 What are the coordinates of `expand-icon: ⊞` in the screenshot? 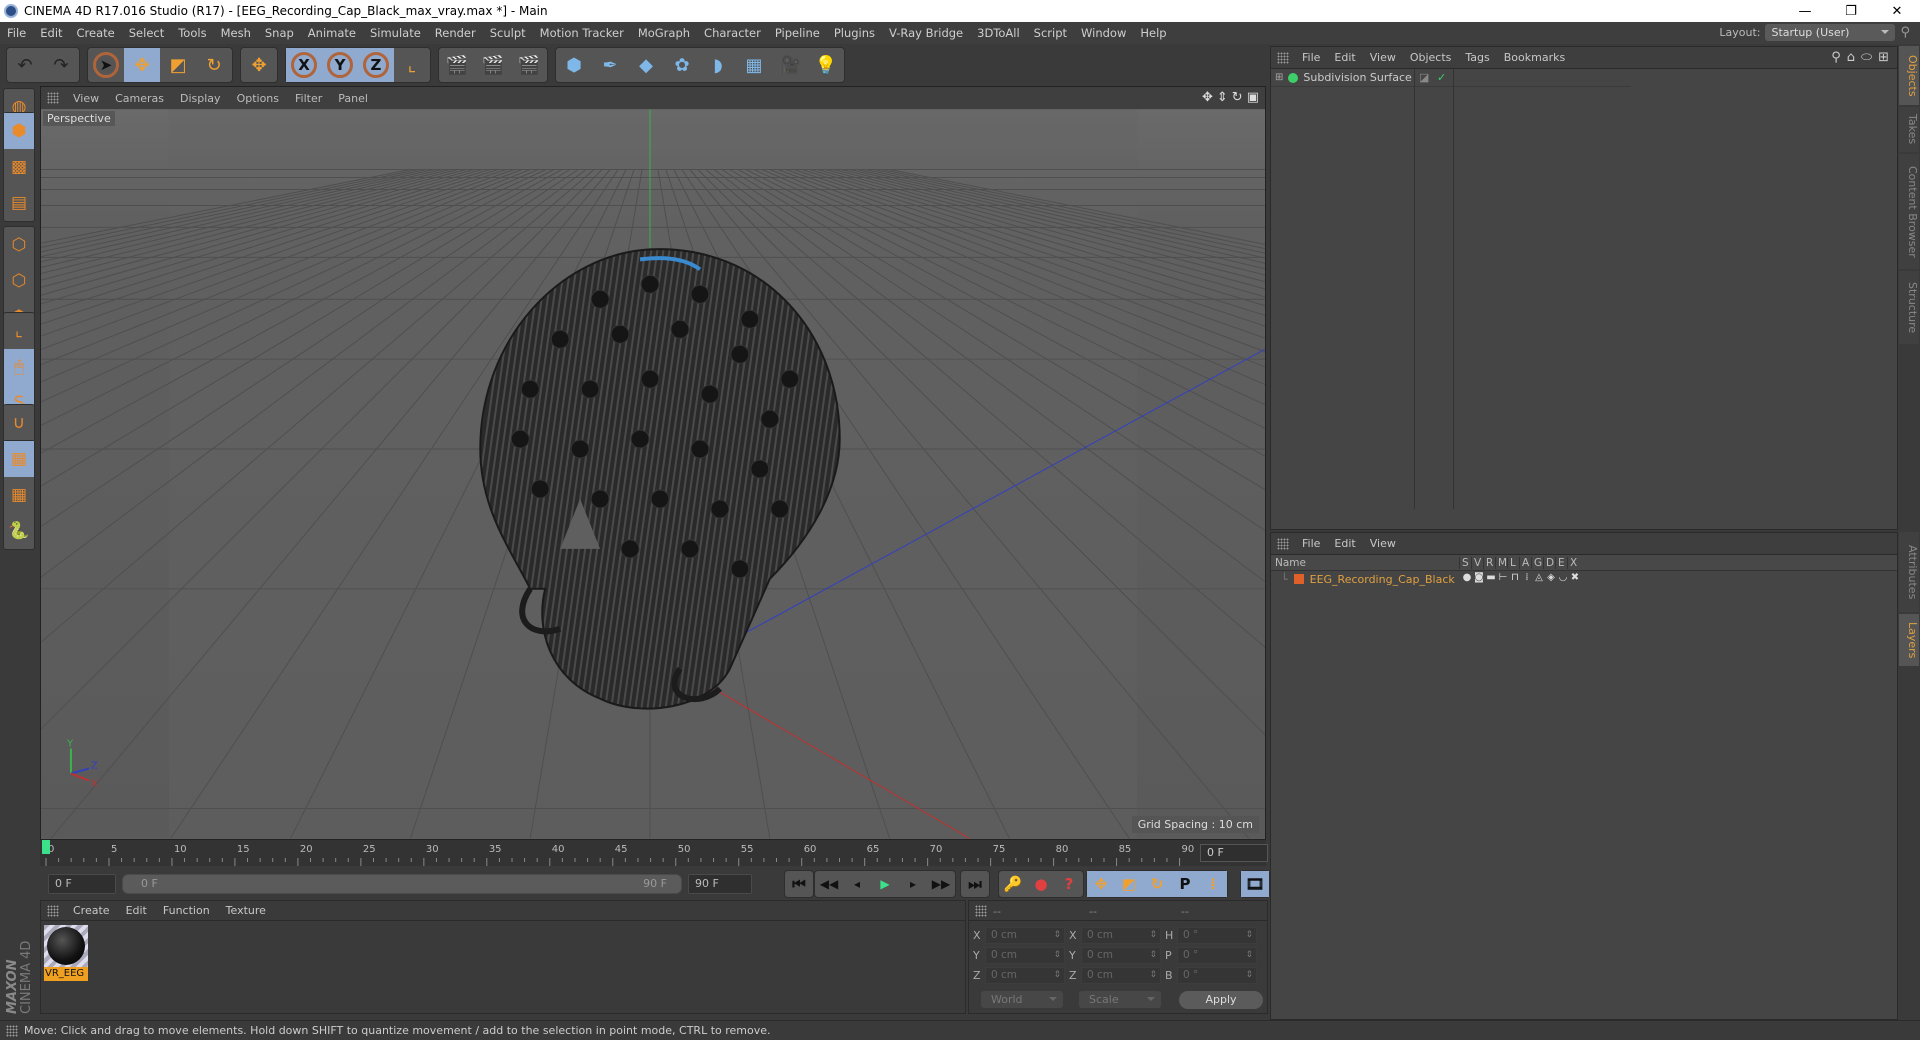 It's located at (1279, 77).